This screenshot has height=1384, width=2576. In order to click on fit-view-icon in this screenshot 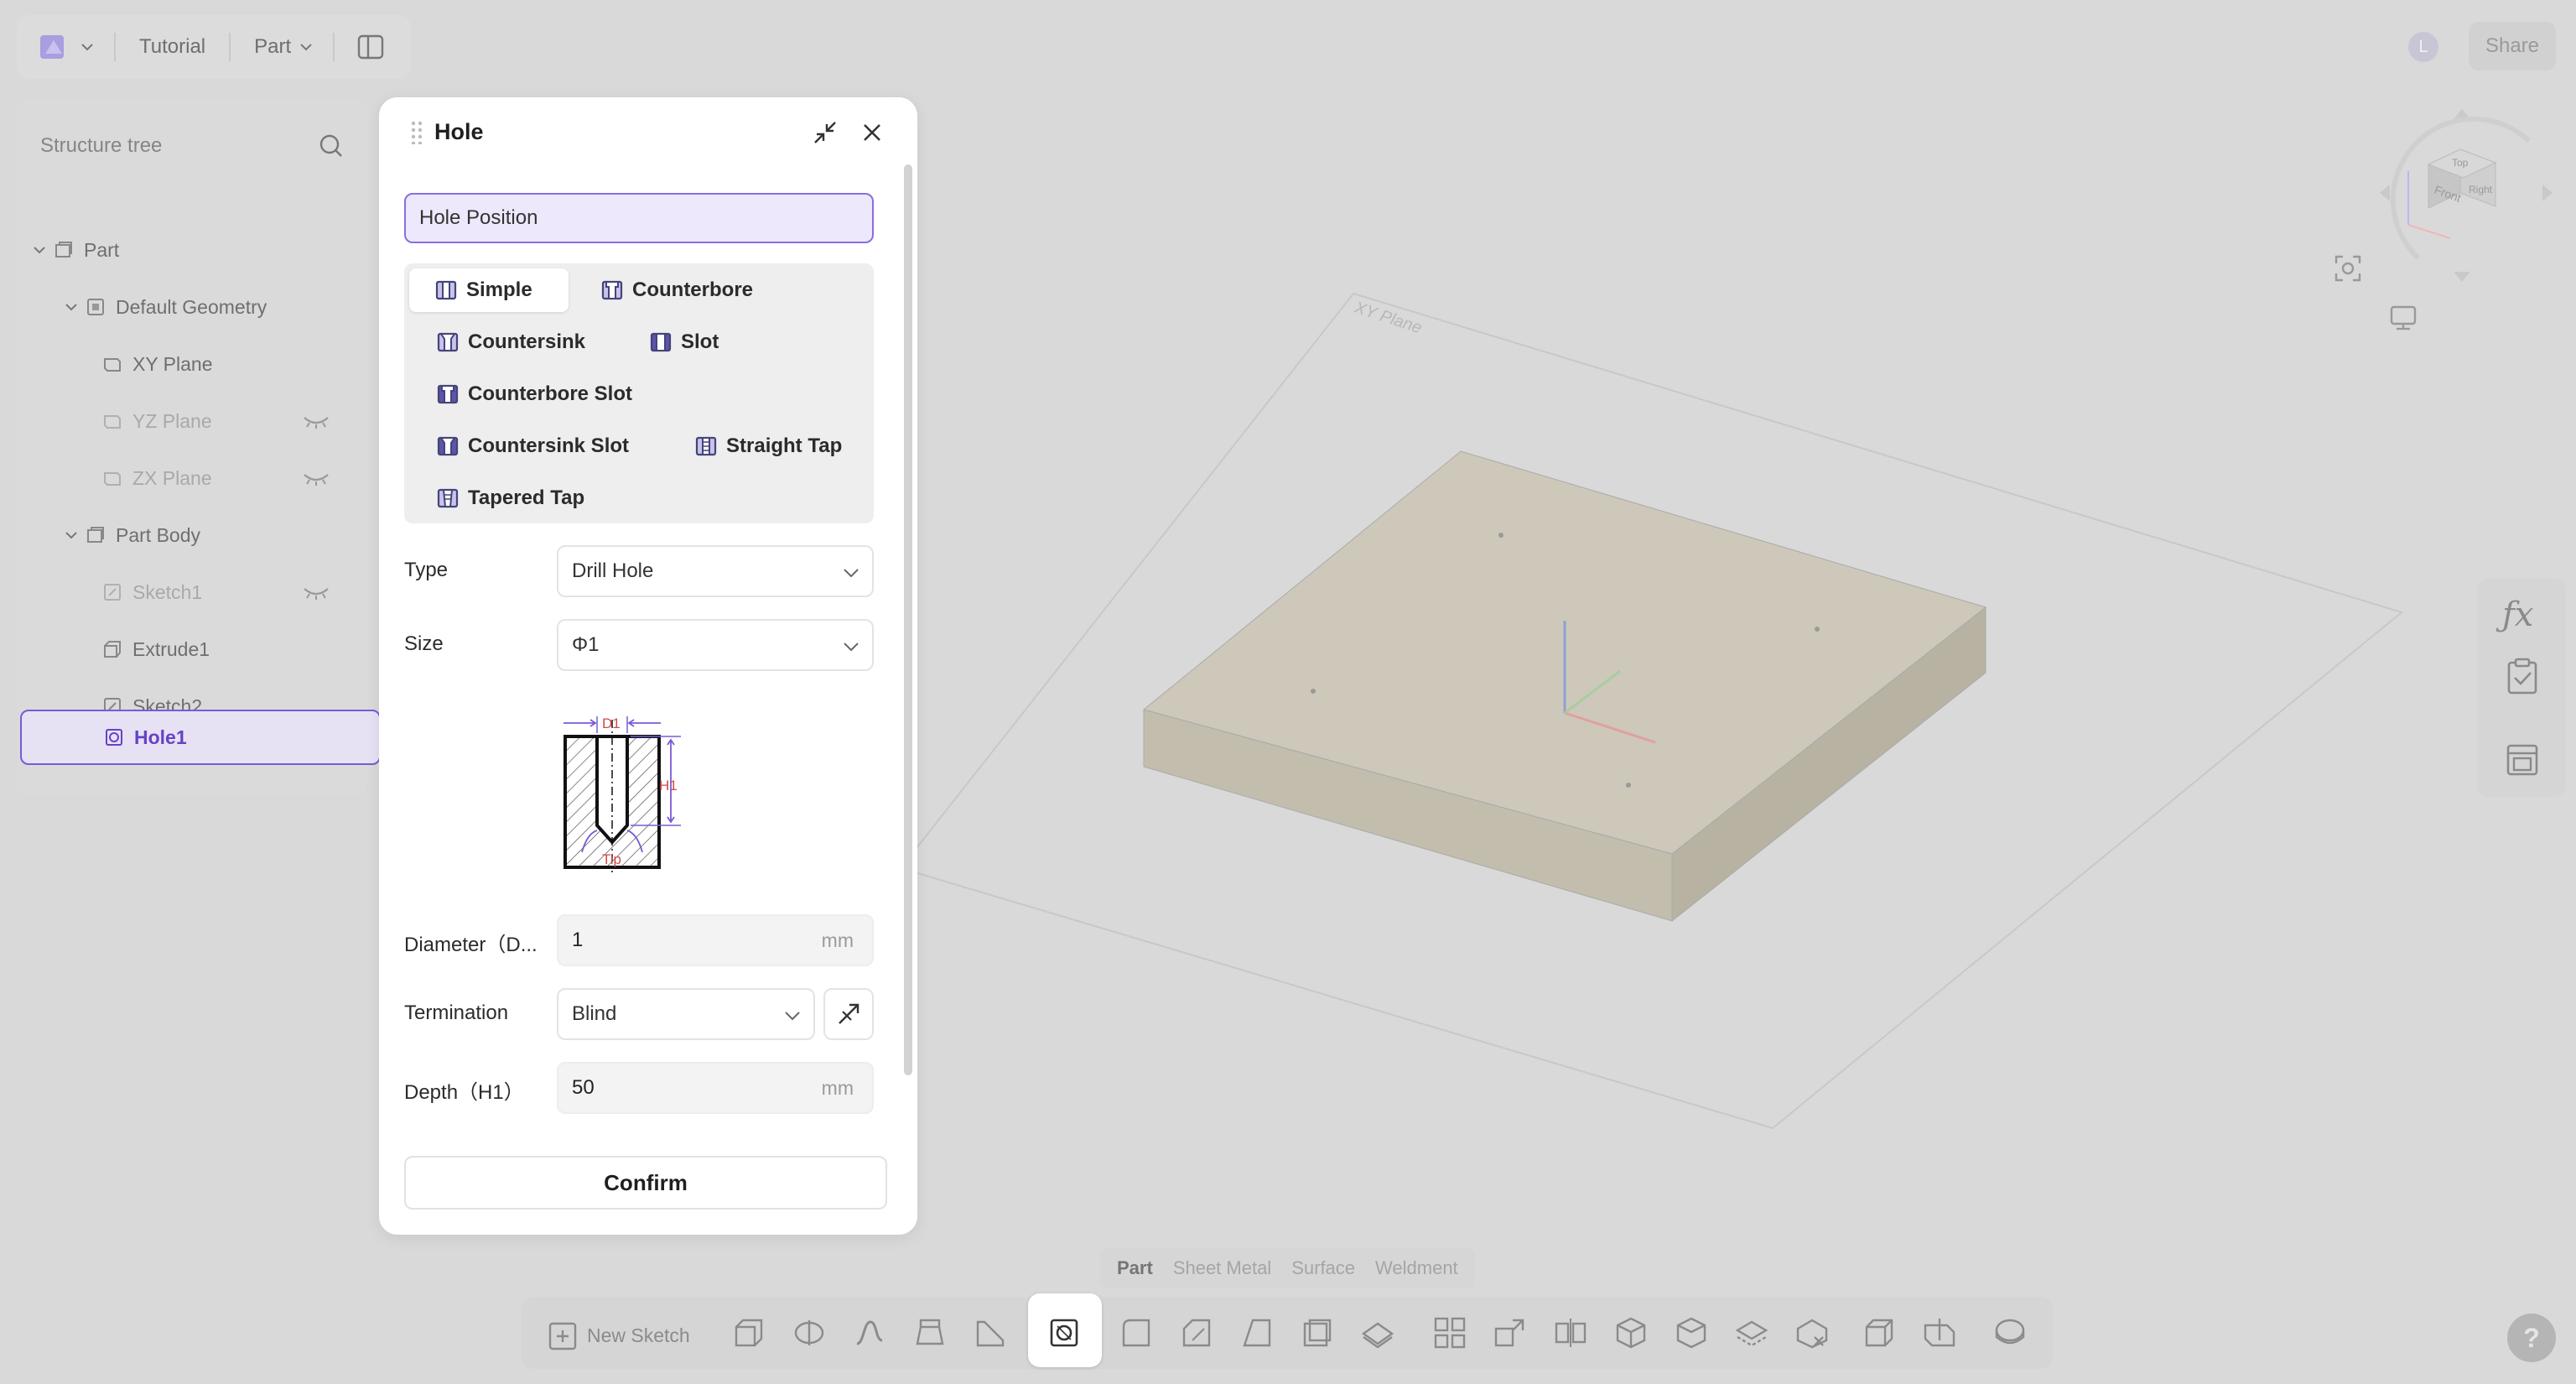, I will do `click(2348, 268)`.